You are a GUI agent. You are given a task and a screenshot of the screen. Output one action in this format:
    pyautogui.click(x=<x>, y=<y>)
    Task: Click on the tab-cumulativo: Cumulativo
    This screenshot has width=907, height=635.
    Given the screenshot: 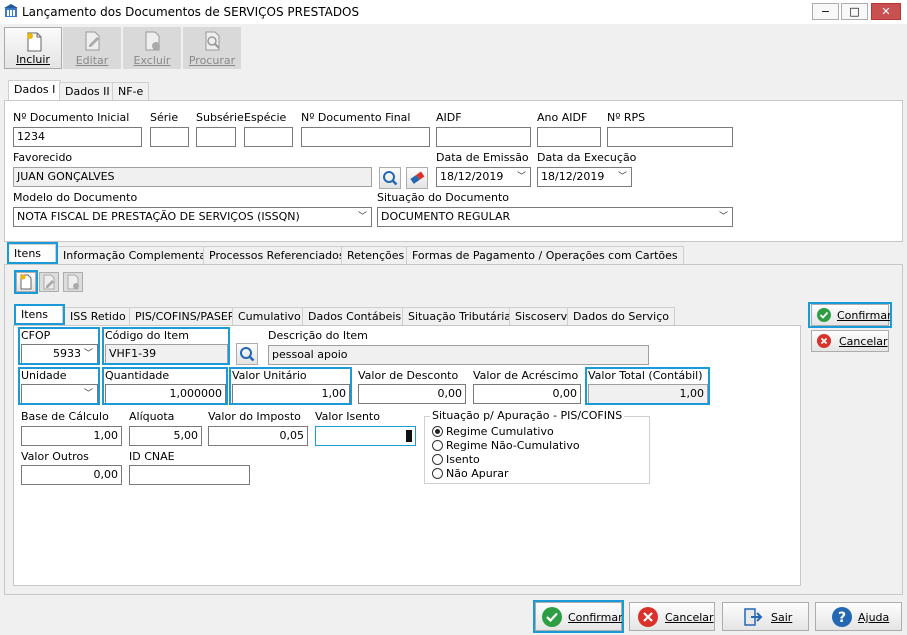 What is the action you would take?
    pyautogui.click(x=269, y=316)
    